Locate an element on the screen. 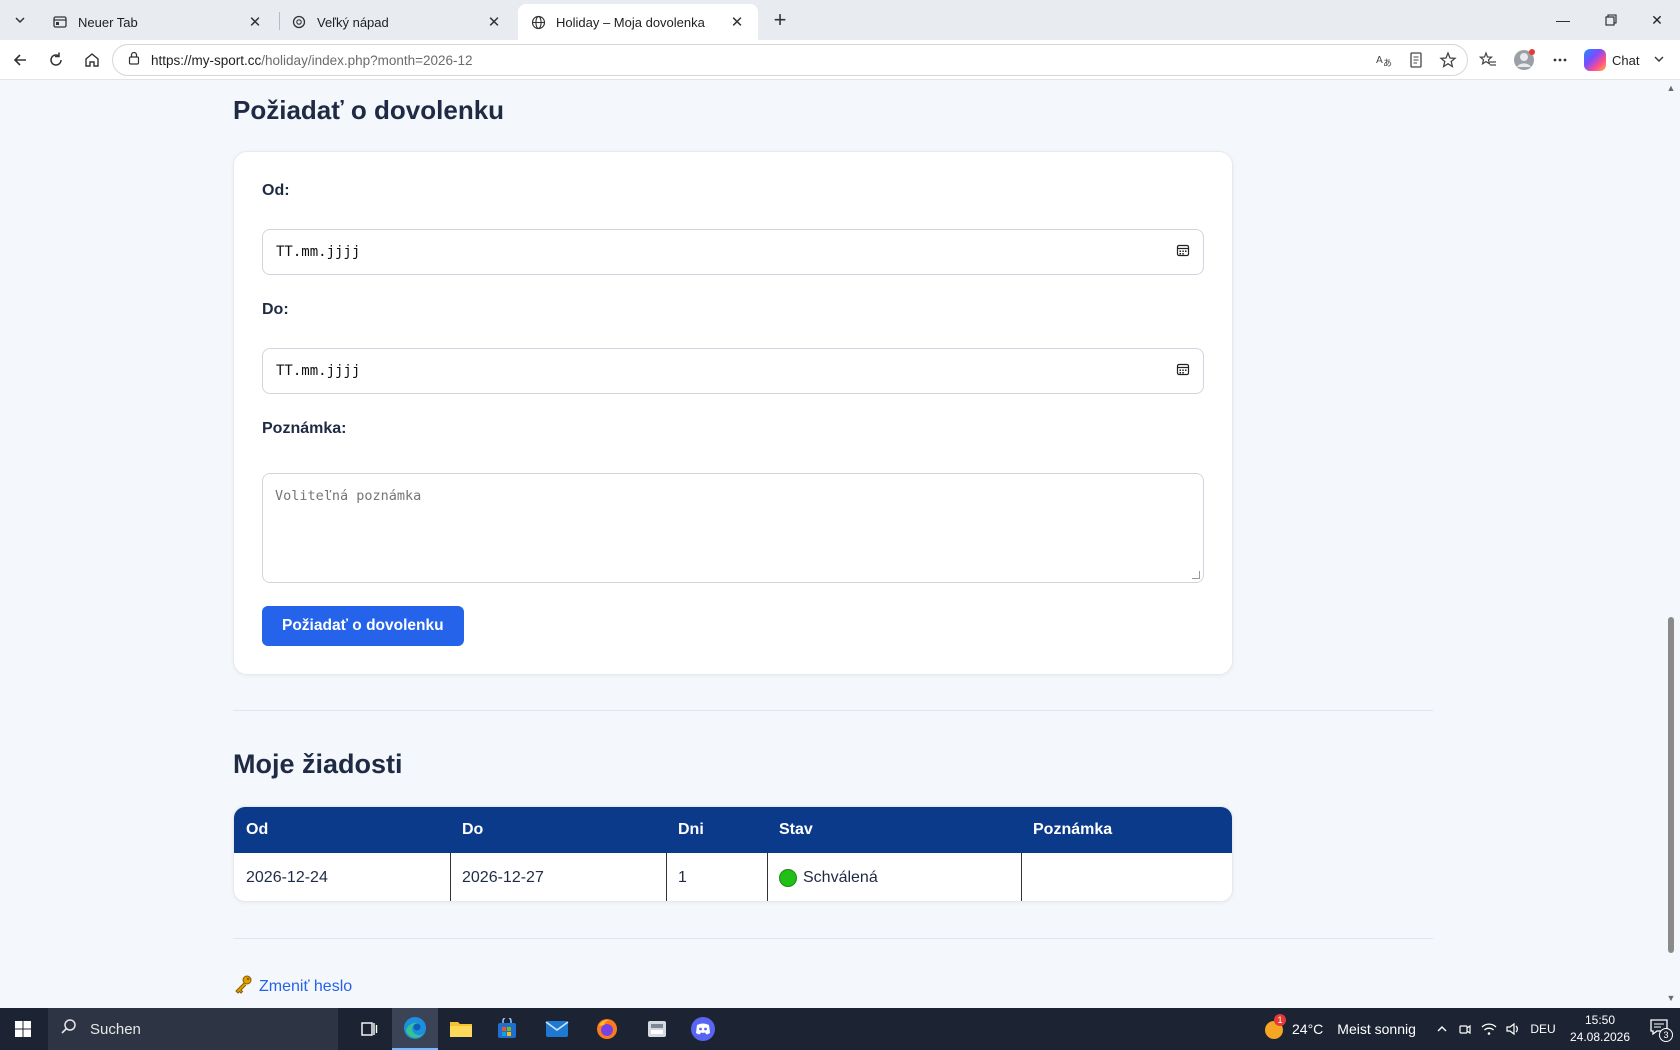 The height and width of the screenshot is (1050, 1680). tab-holiday: Holiday – Moja dovolenka ✕ is located at coordinates (638, 22).